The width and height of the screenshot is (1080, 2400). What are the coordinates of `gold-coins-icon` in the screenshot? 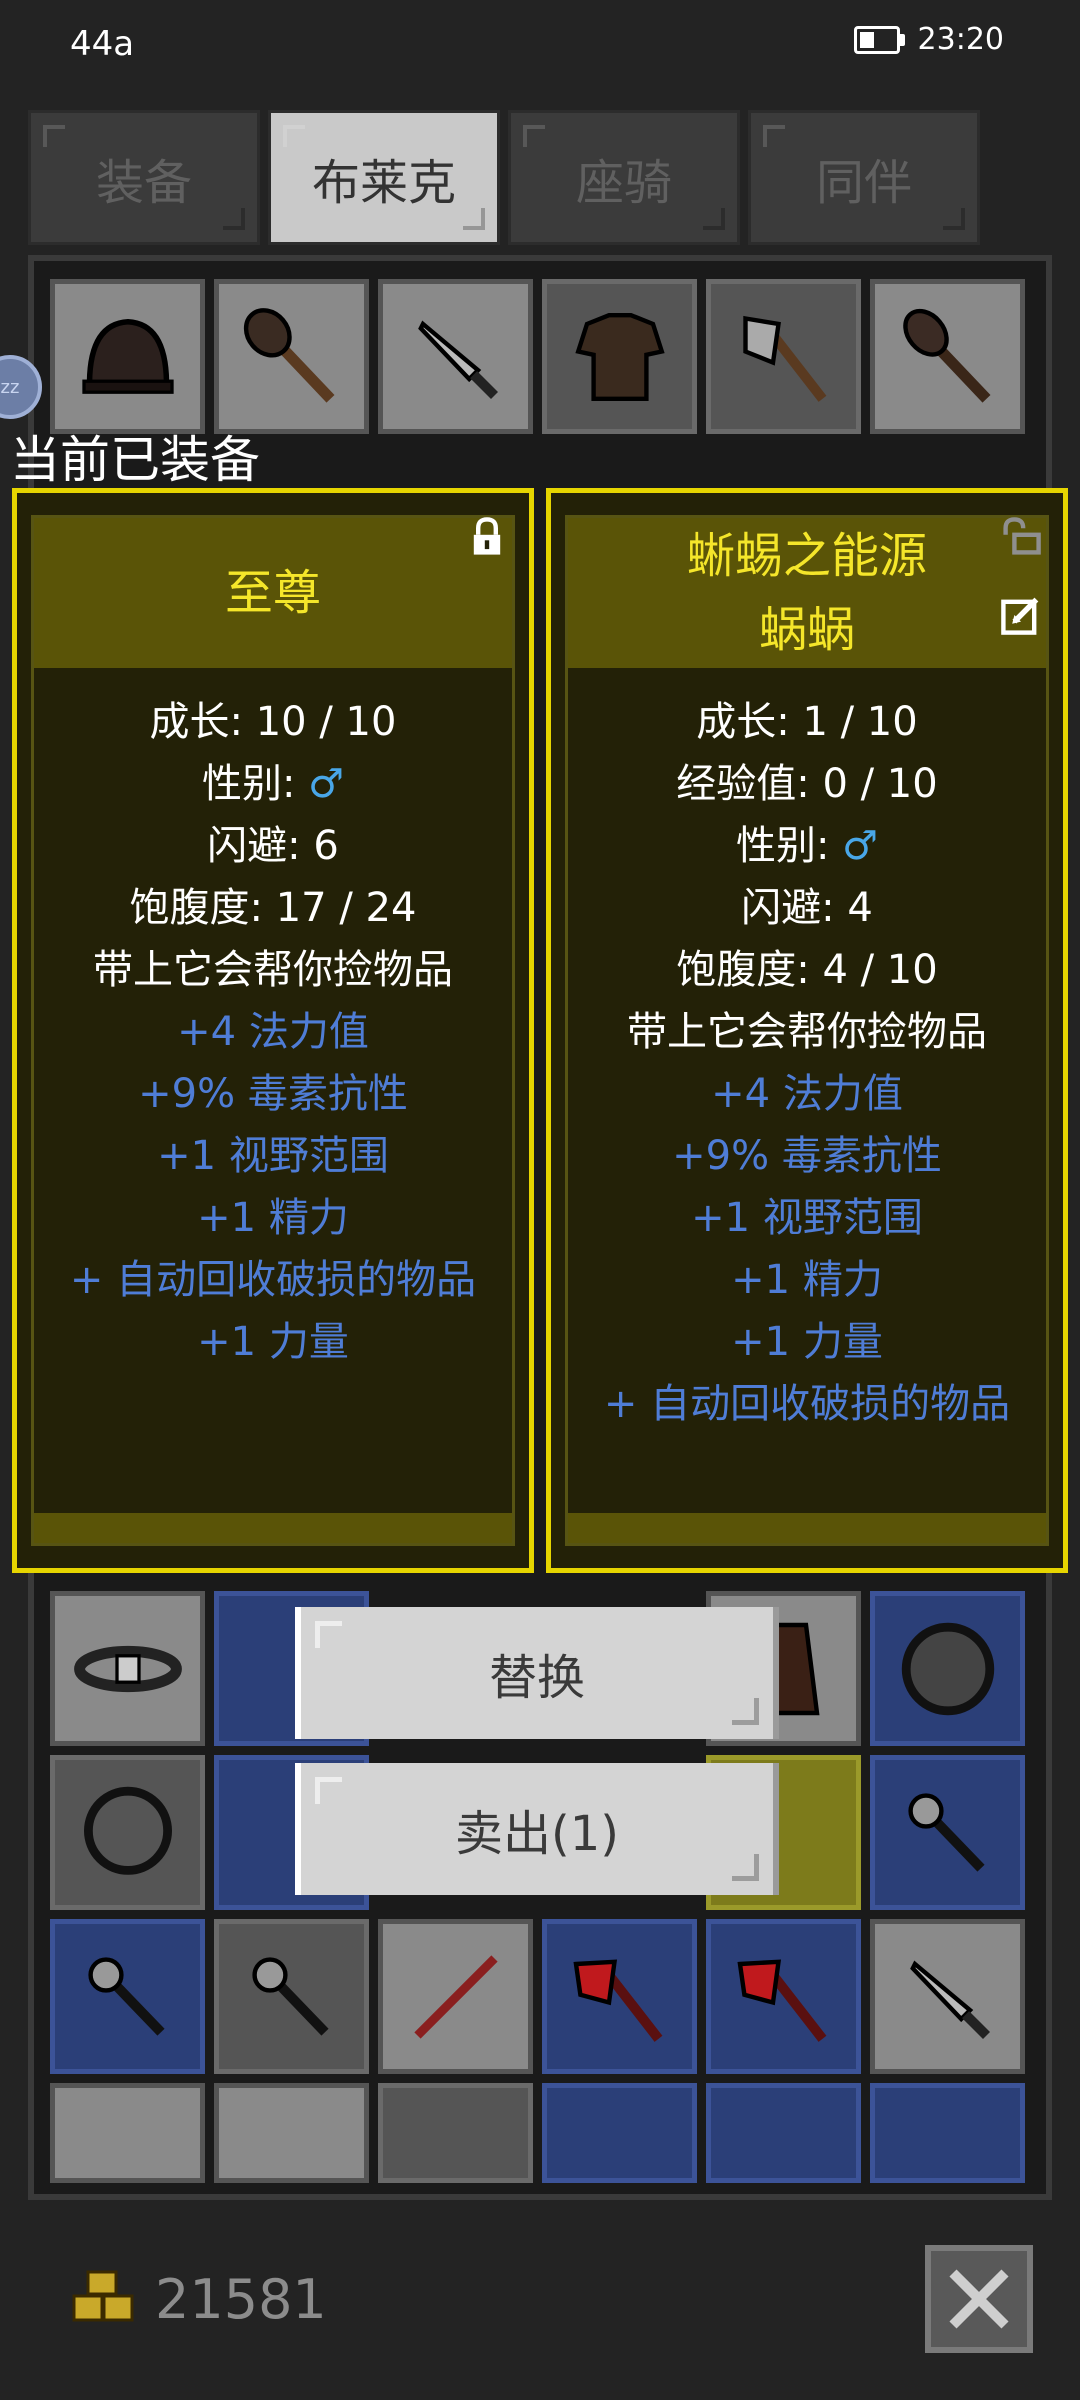 It's located at (103, 2296).